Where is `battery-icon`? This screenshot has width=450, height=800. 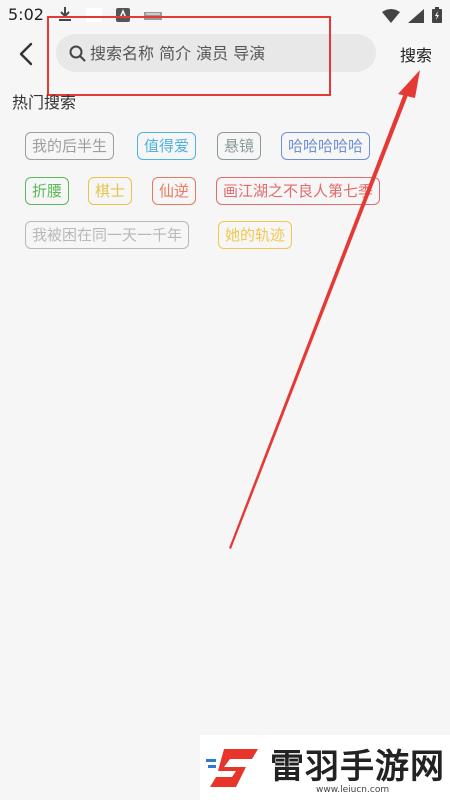
battery-icon is located at coordinates (437, 17).